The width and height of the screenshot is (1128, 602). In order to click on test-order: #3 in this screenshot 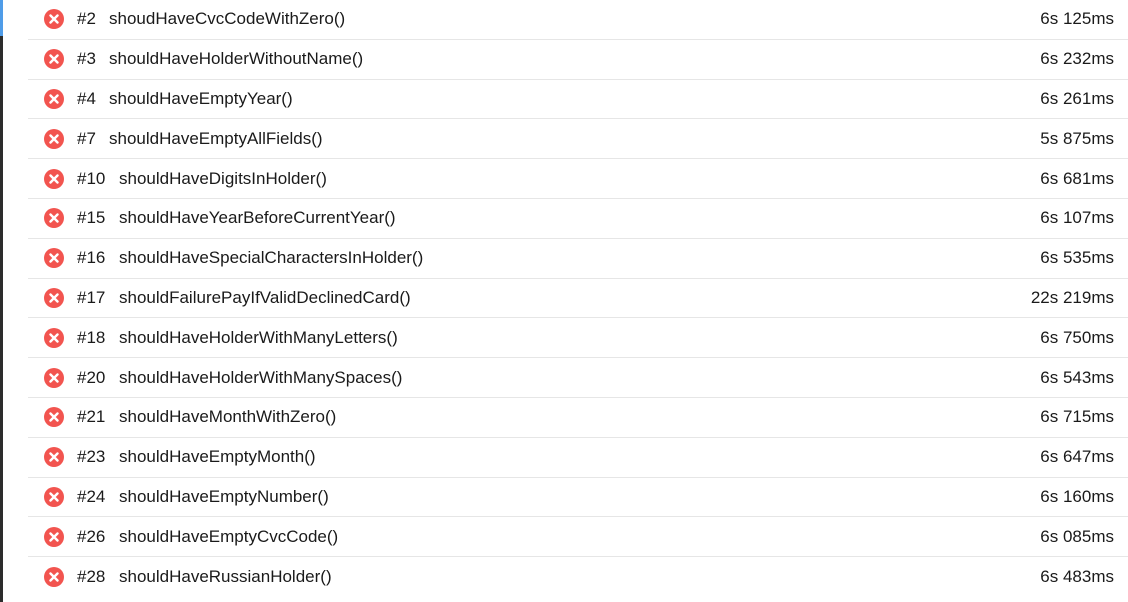, I will do `click(86, 59)`.